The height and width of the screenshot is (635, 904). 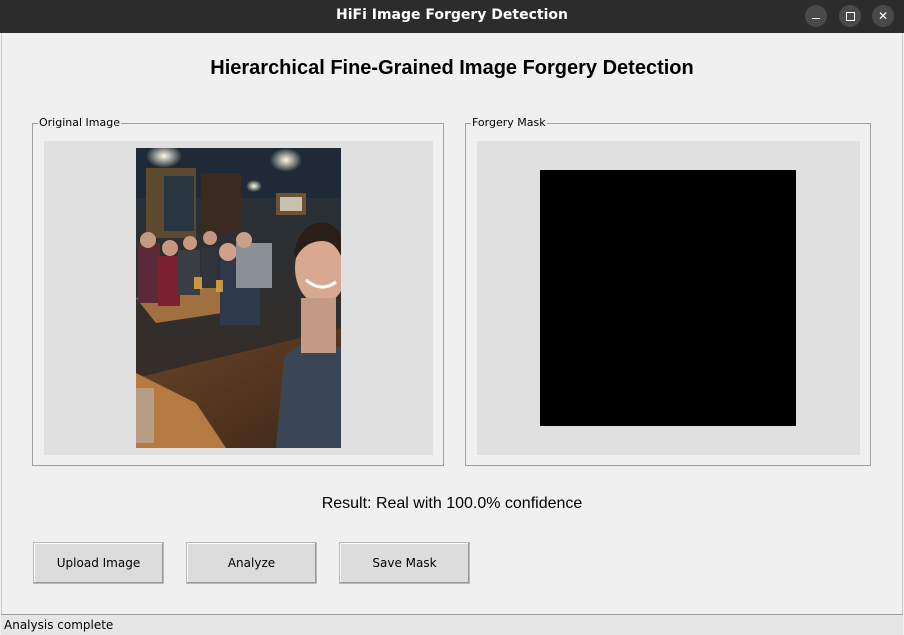 I want to click on analyze-button: Analyze, so click(x=251, y=563).